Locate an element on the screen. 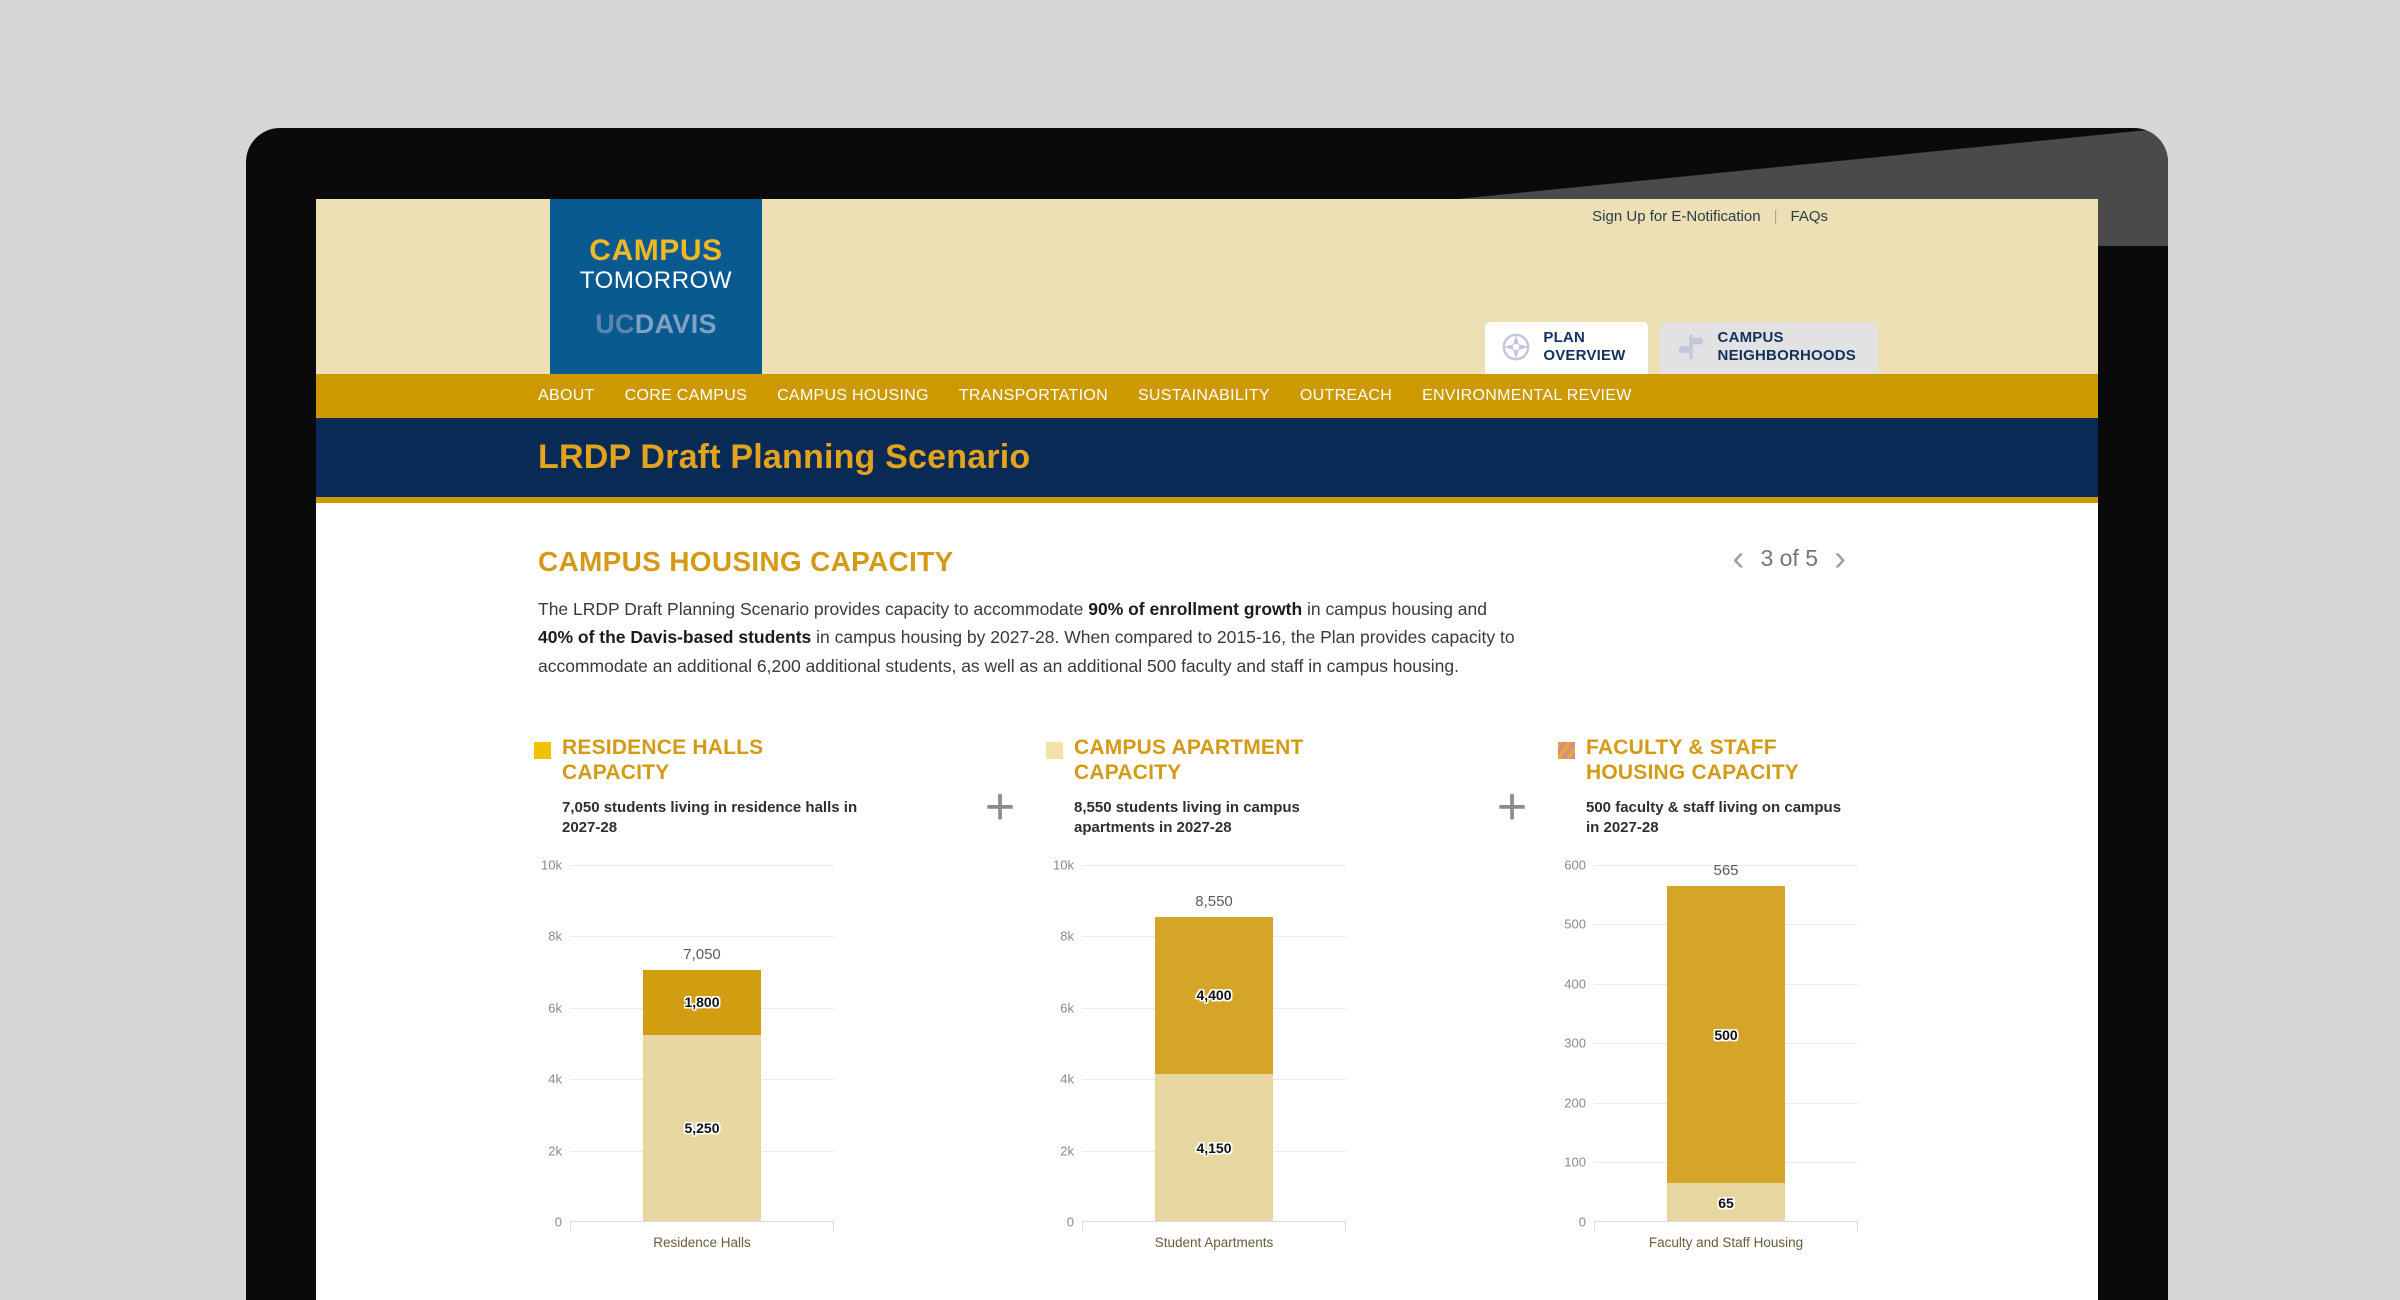 Image resolution: width=2400 pixels, height=1300 pixels. bar-segment-value: 1,800 is located at coordinates (702, 1002).